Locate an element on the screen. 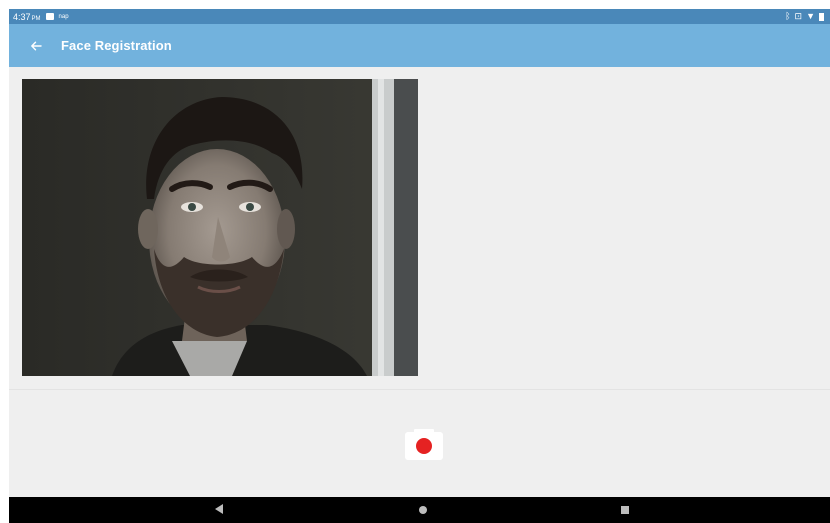 The height and width of the screenshot is (523, 830). status-right: ᛒ ⊡ ▼ is located at coordinates (804, 16).